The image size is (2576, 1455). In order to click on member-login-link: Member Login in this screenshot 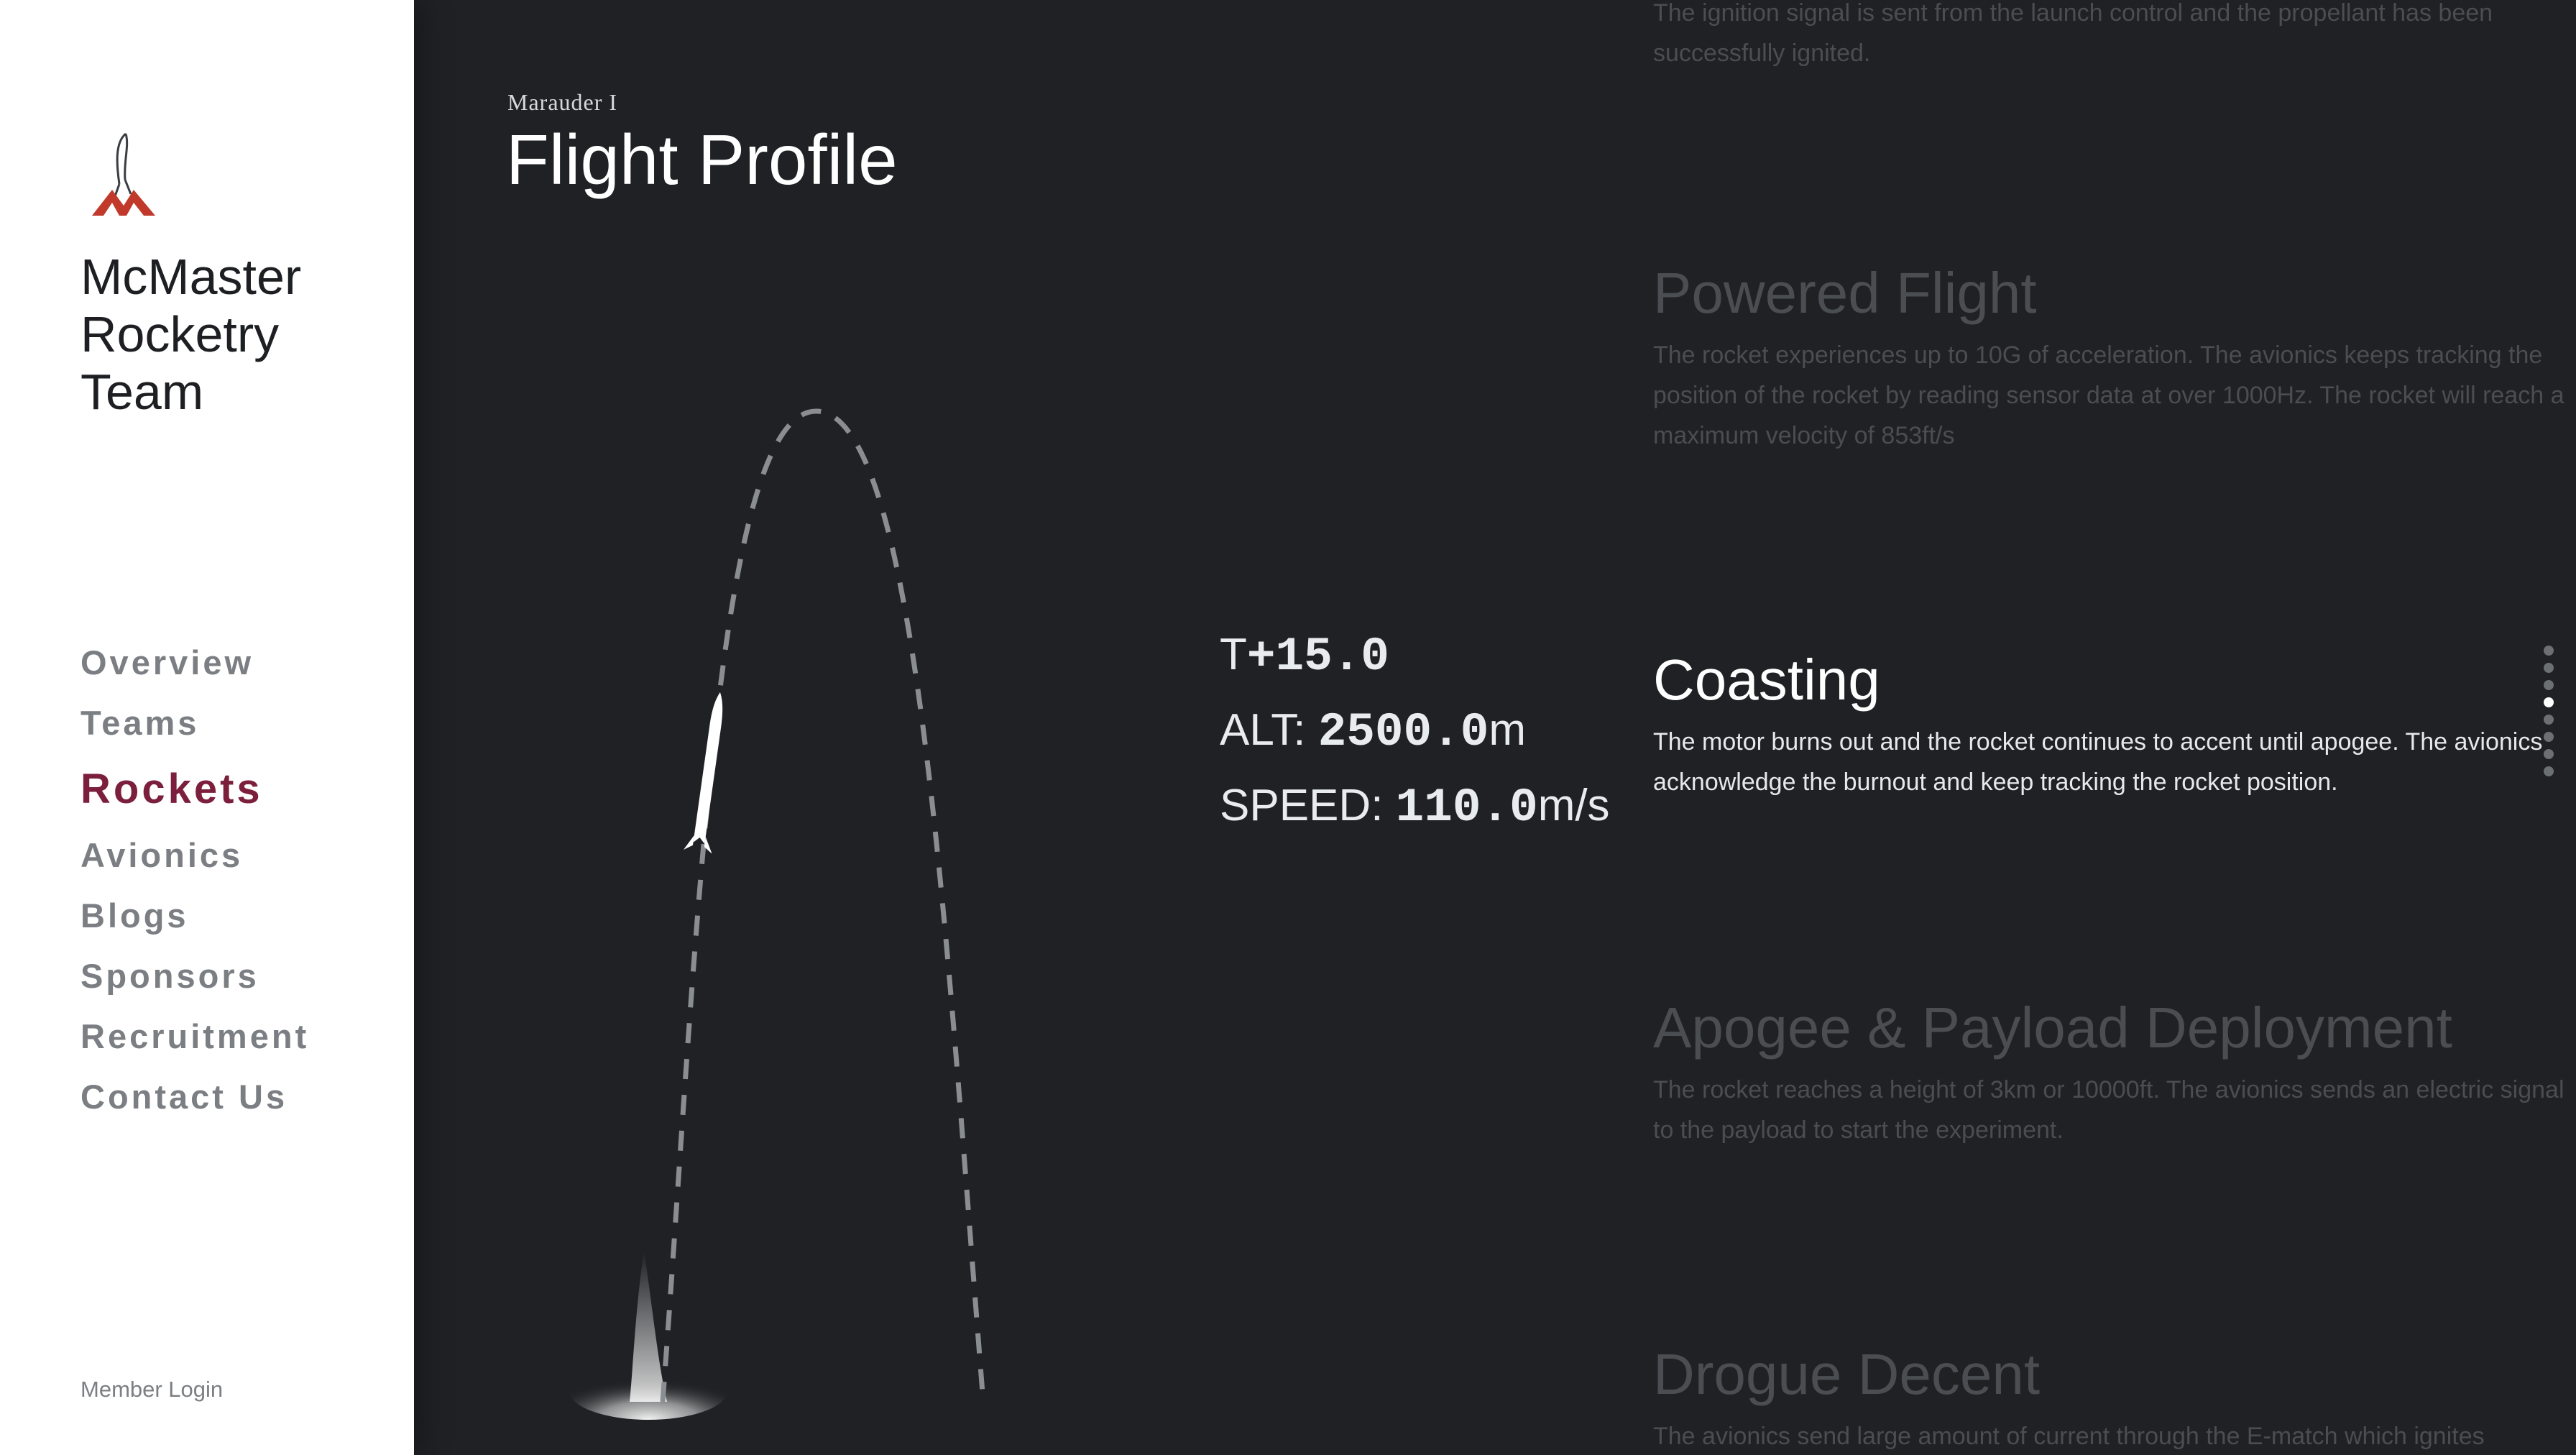, I will do `click(151, 1390)`.